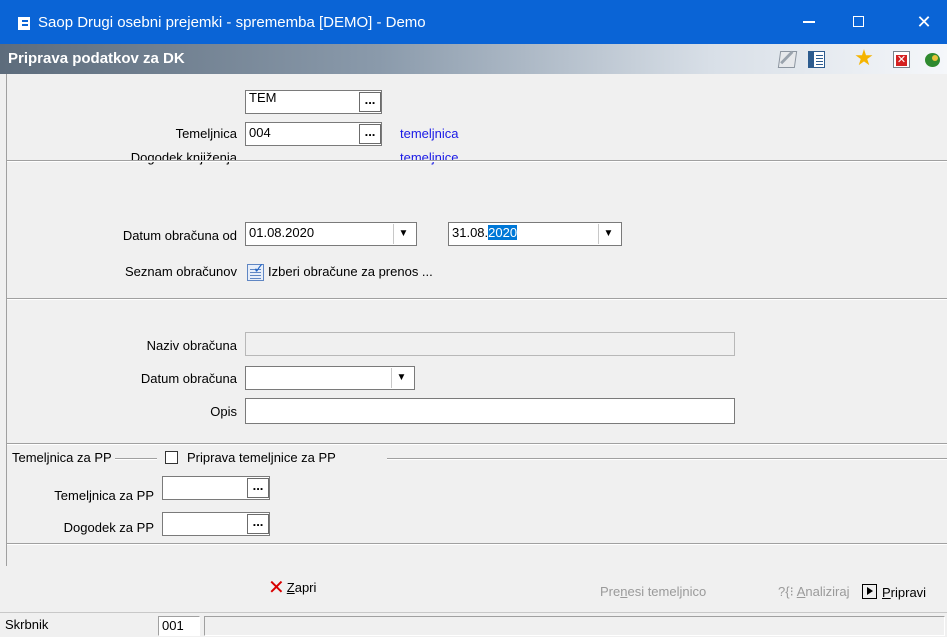  What do you see at coordinates (608, 234) in the screenshot?
I see `datum-do-dropdown-icon: ▼` at bounding box center [608, 234].